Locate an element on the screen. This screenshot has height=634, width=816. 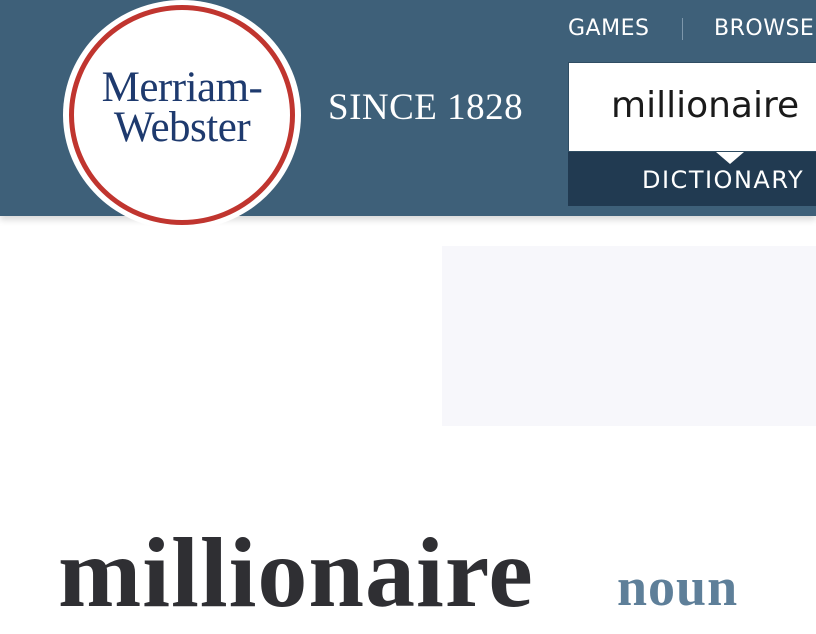
nav-browse-link: BROWSE is located at coordinates (764, 28).